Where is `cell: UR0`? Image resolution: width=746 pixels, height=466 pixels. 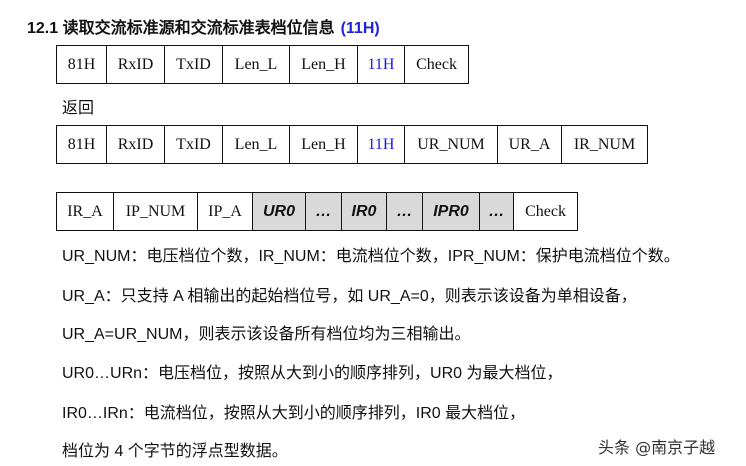 cell: UR0 is located at coordinates (279, 211).